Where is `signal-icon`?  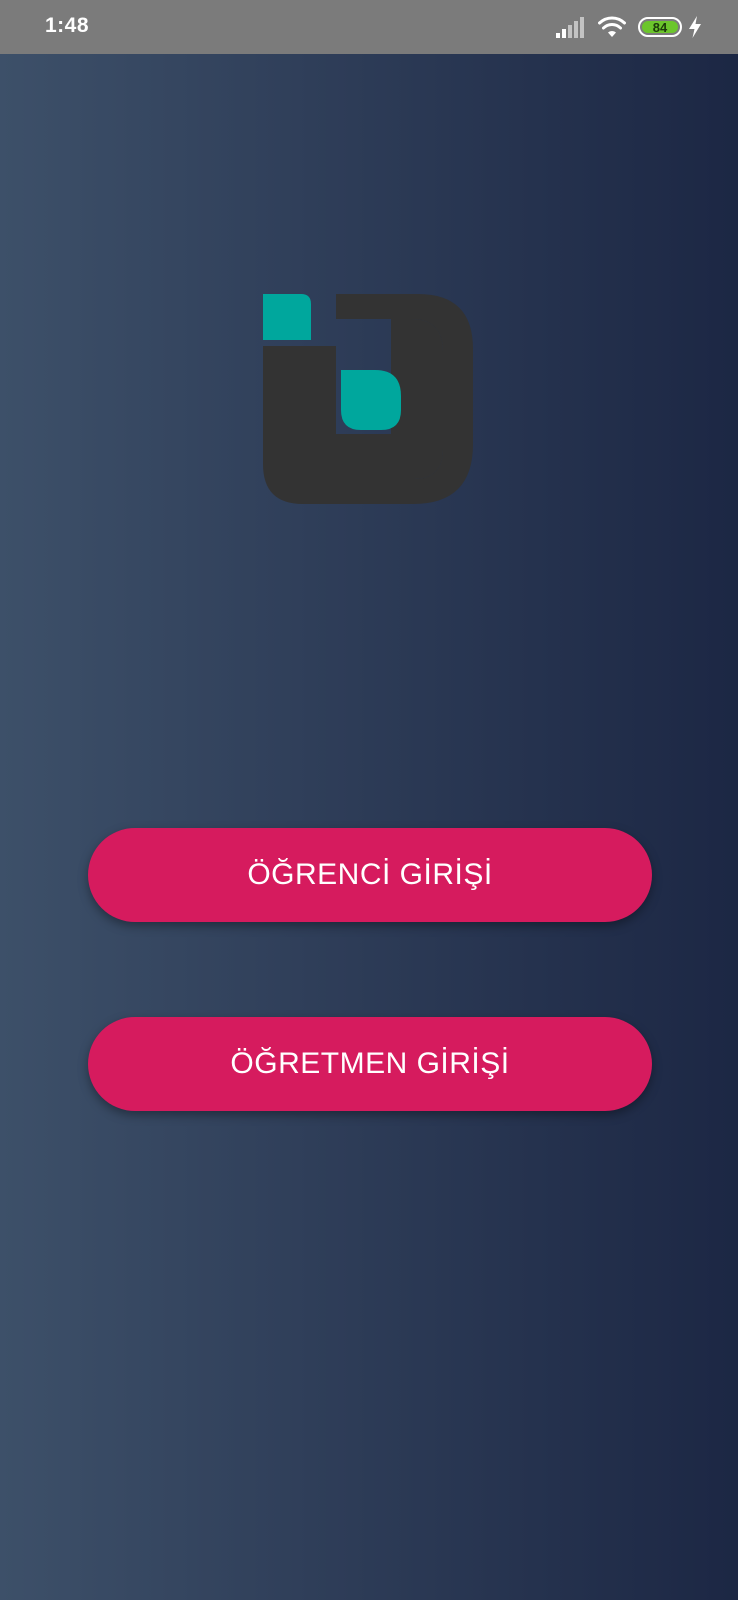
signal-icon is located at coordinates (570, 27).